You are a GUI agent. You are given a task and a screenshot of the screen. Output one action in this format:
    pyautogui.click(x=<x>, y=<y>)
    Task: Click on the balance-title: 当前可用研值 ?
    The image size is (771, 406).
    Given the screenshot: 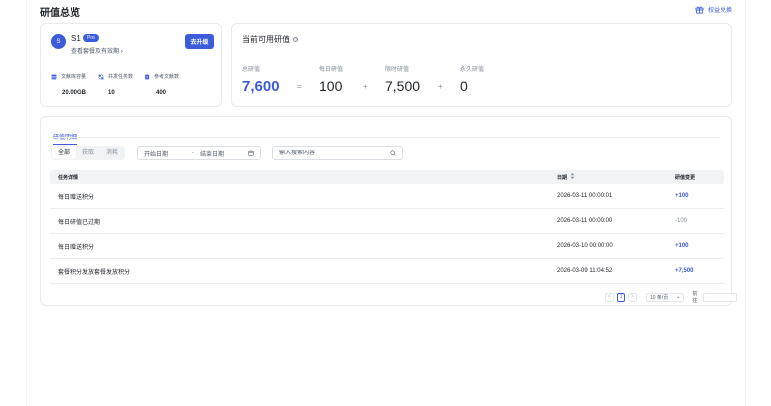 What is the action you would take?
    pyautogui.click(x=270, y=39)
    